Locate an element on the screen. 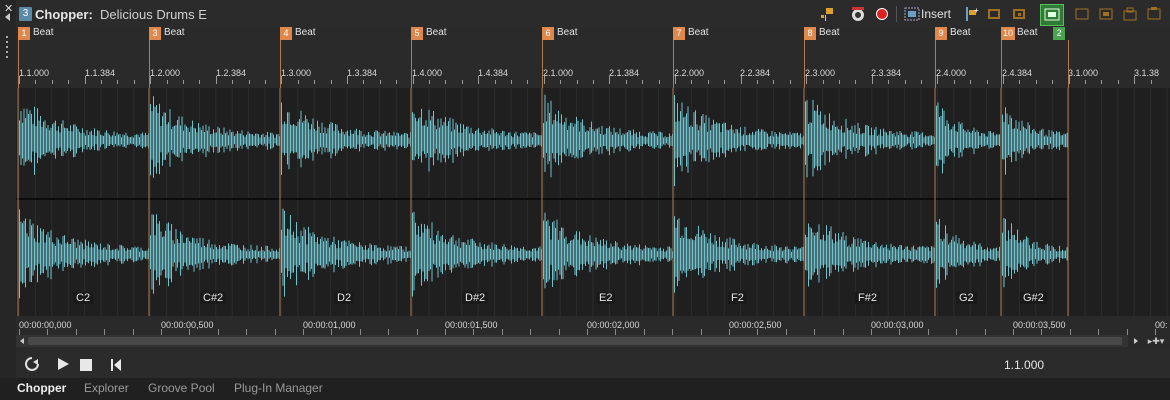  marker-flag: 8 is located at coordinates (810, 33).